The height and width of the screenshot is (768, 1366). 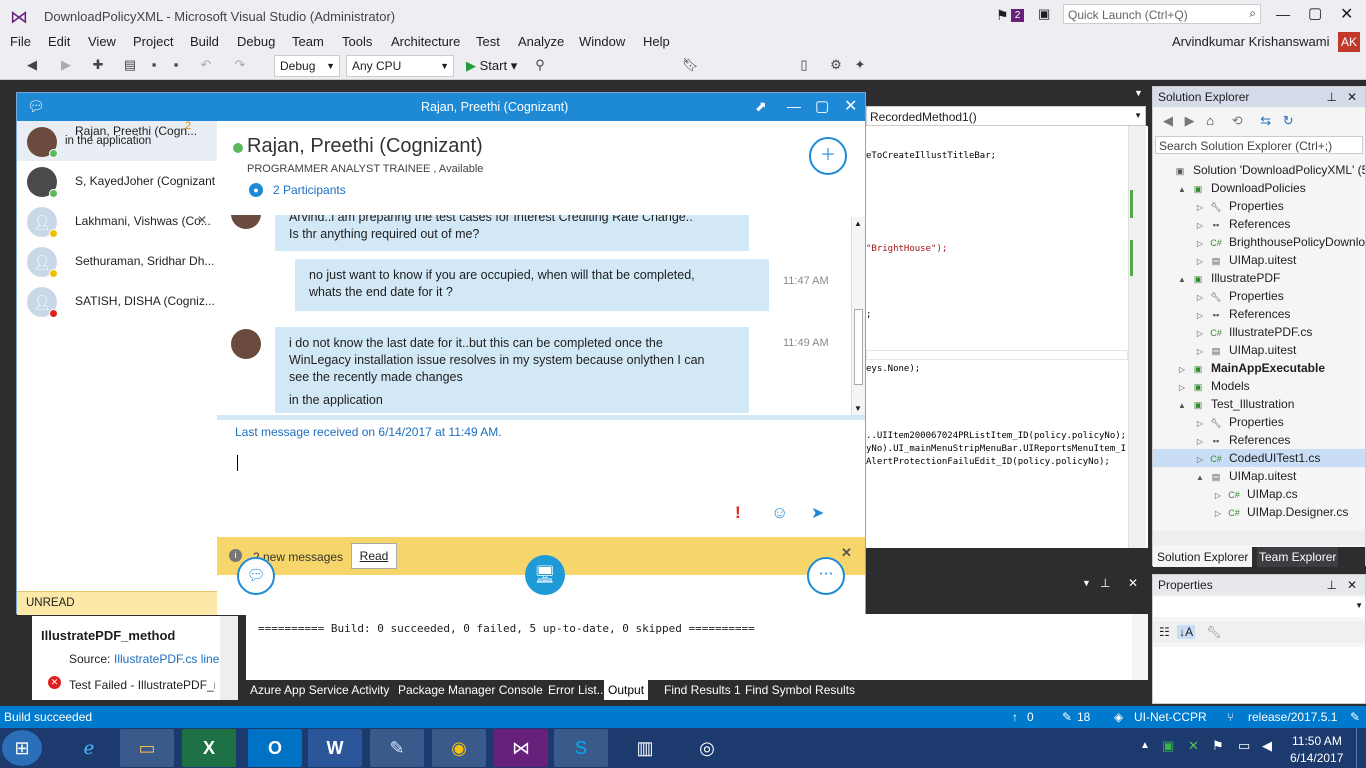 What do you see at coordinates (117, 603) in the screenshot?
I see `unread-bar: UNREAD` at bounding box center [117, 603].